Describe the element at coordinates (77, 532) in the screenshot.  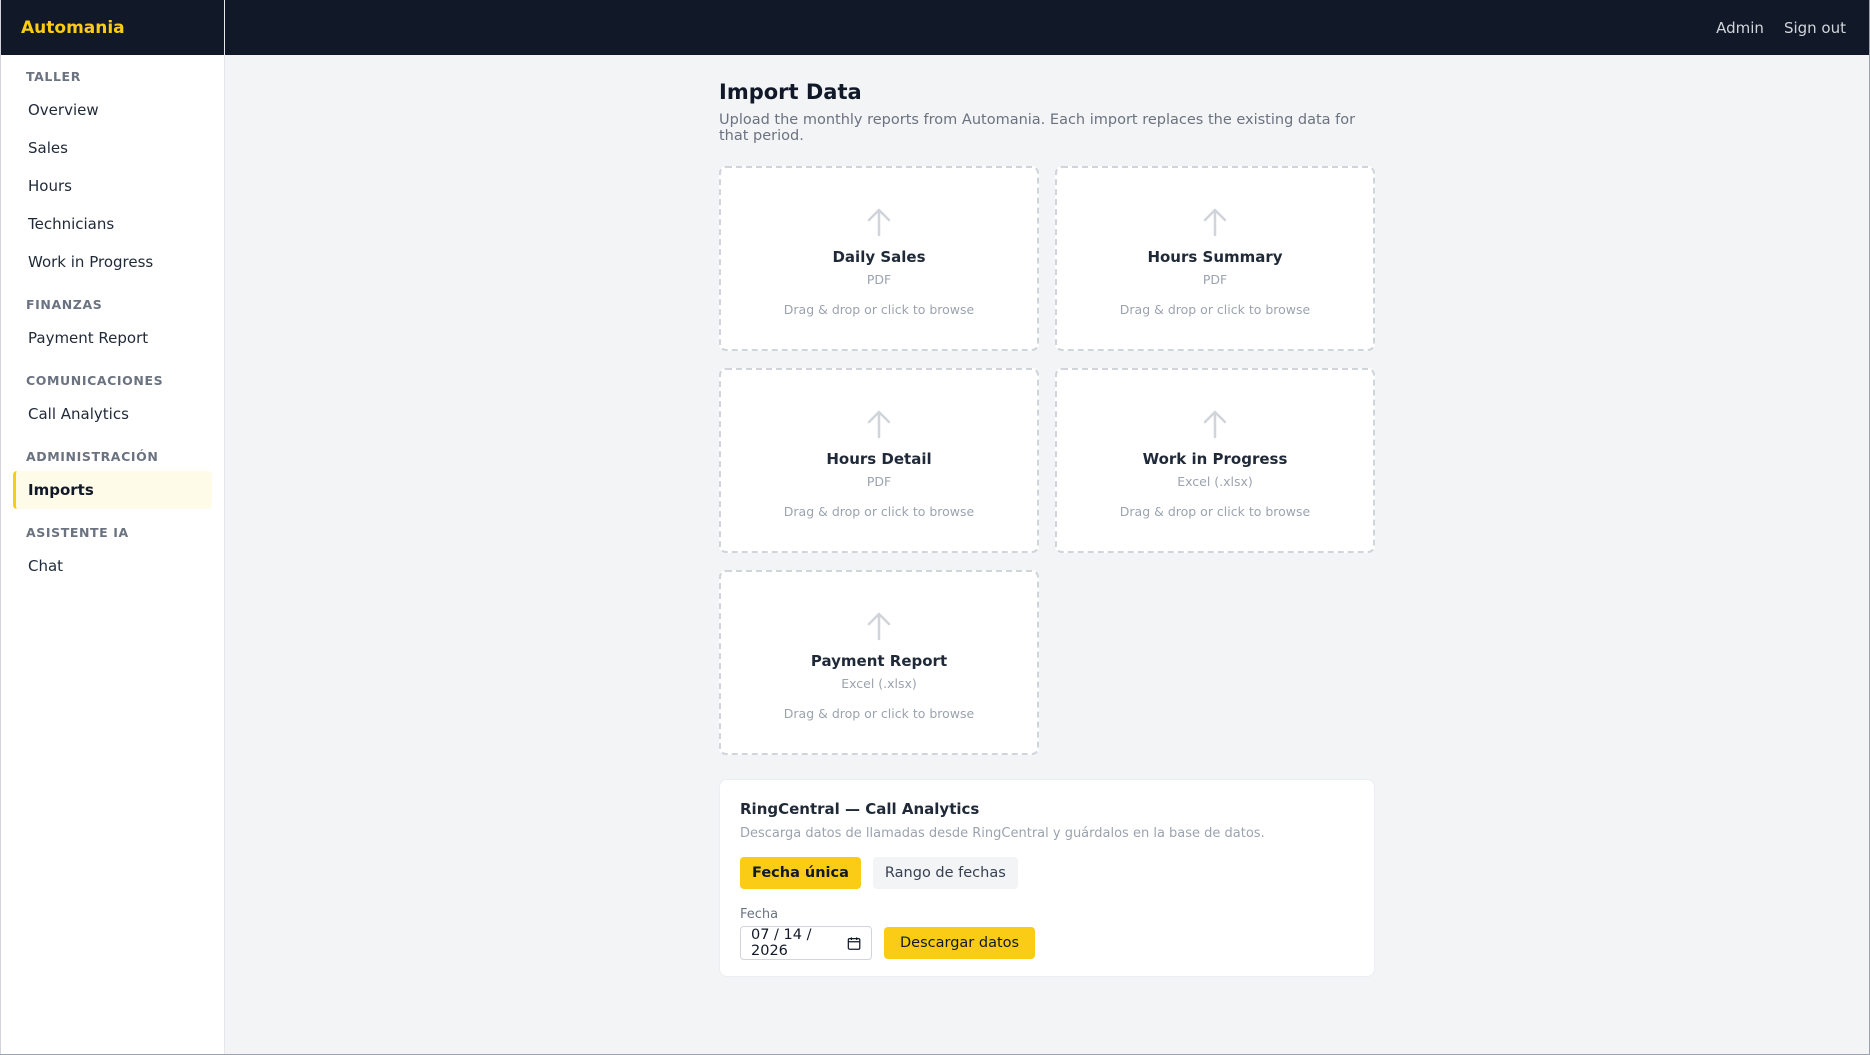
I see `section-title-asistente-ia: ASISTENTE IA` at that location.